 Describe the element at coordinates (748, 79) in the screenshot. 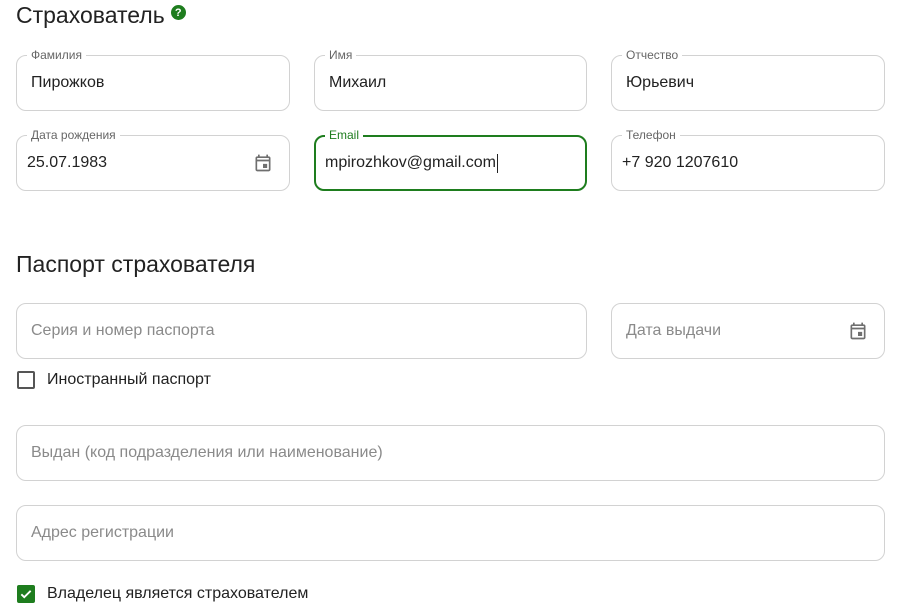

I see `patronymic-field: Отчество Юрьевич` at that location.